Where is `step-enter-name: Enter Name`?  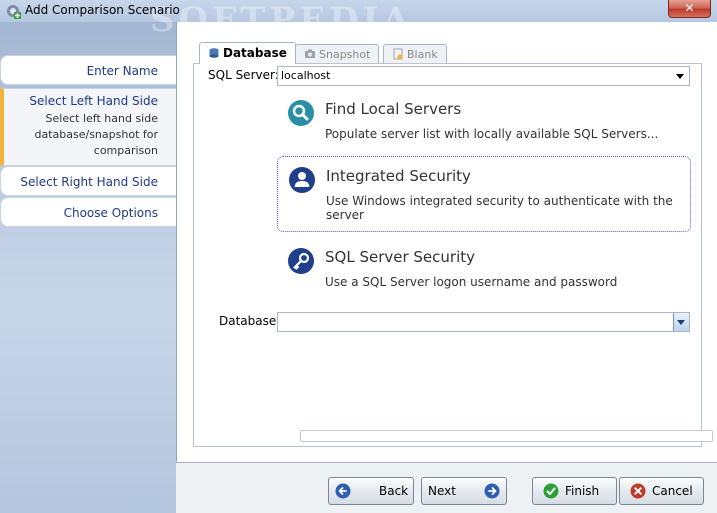
step-enter-name: Enter Name is located at coordinates (88, 70).